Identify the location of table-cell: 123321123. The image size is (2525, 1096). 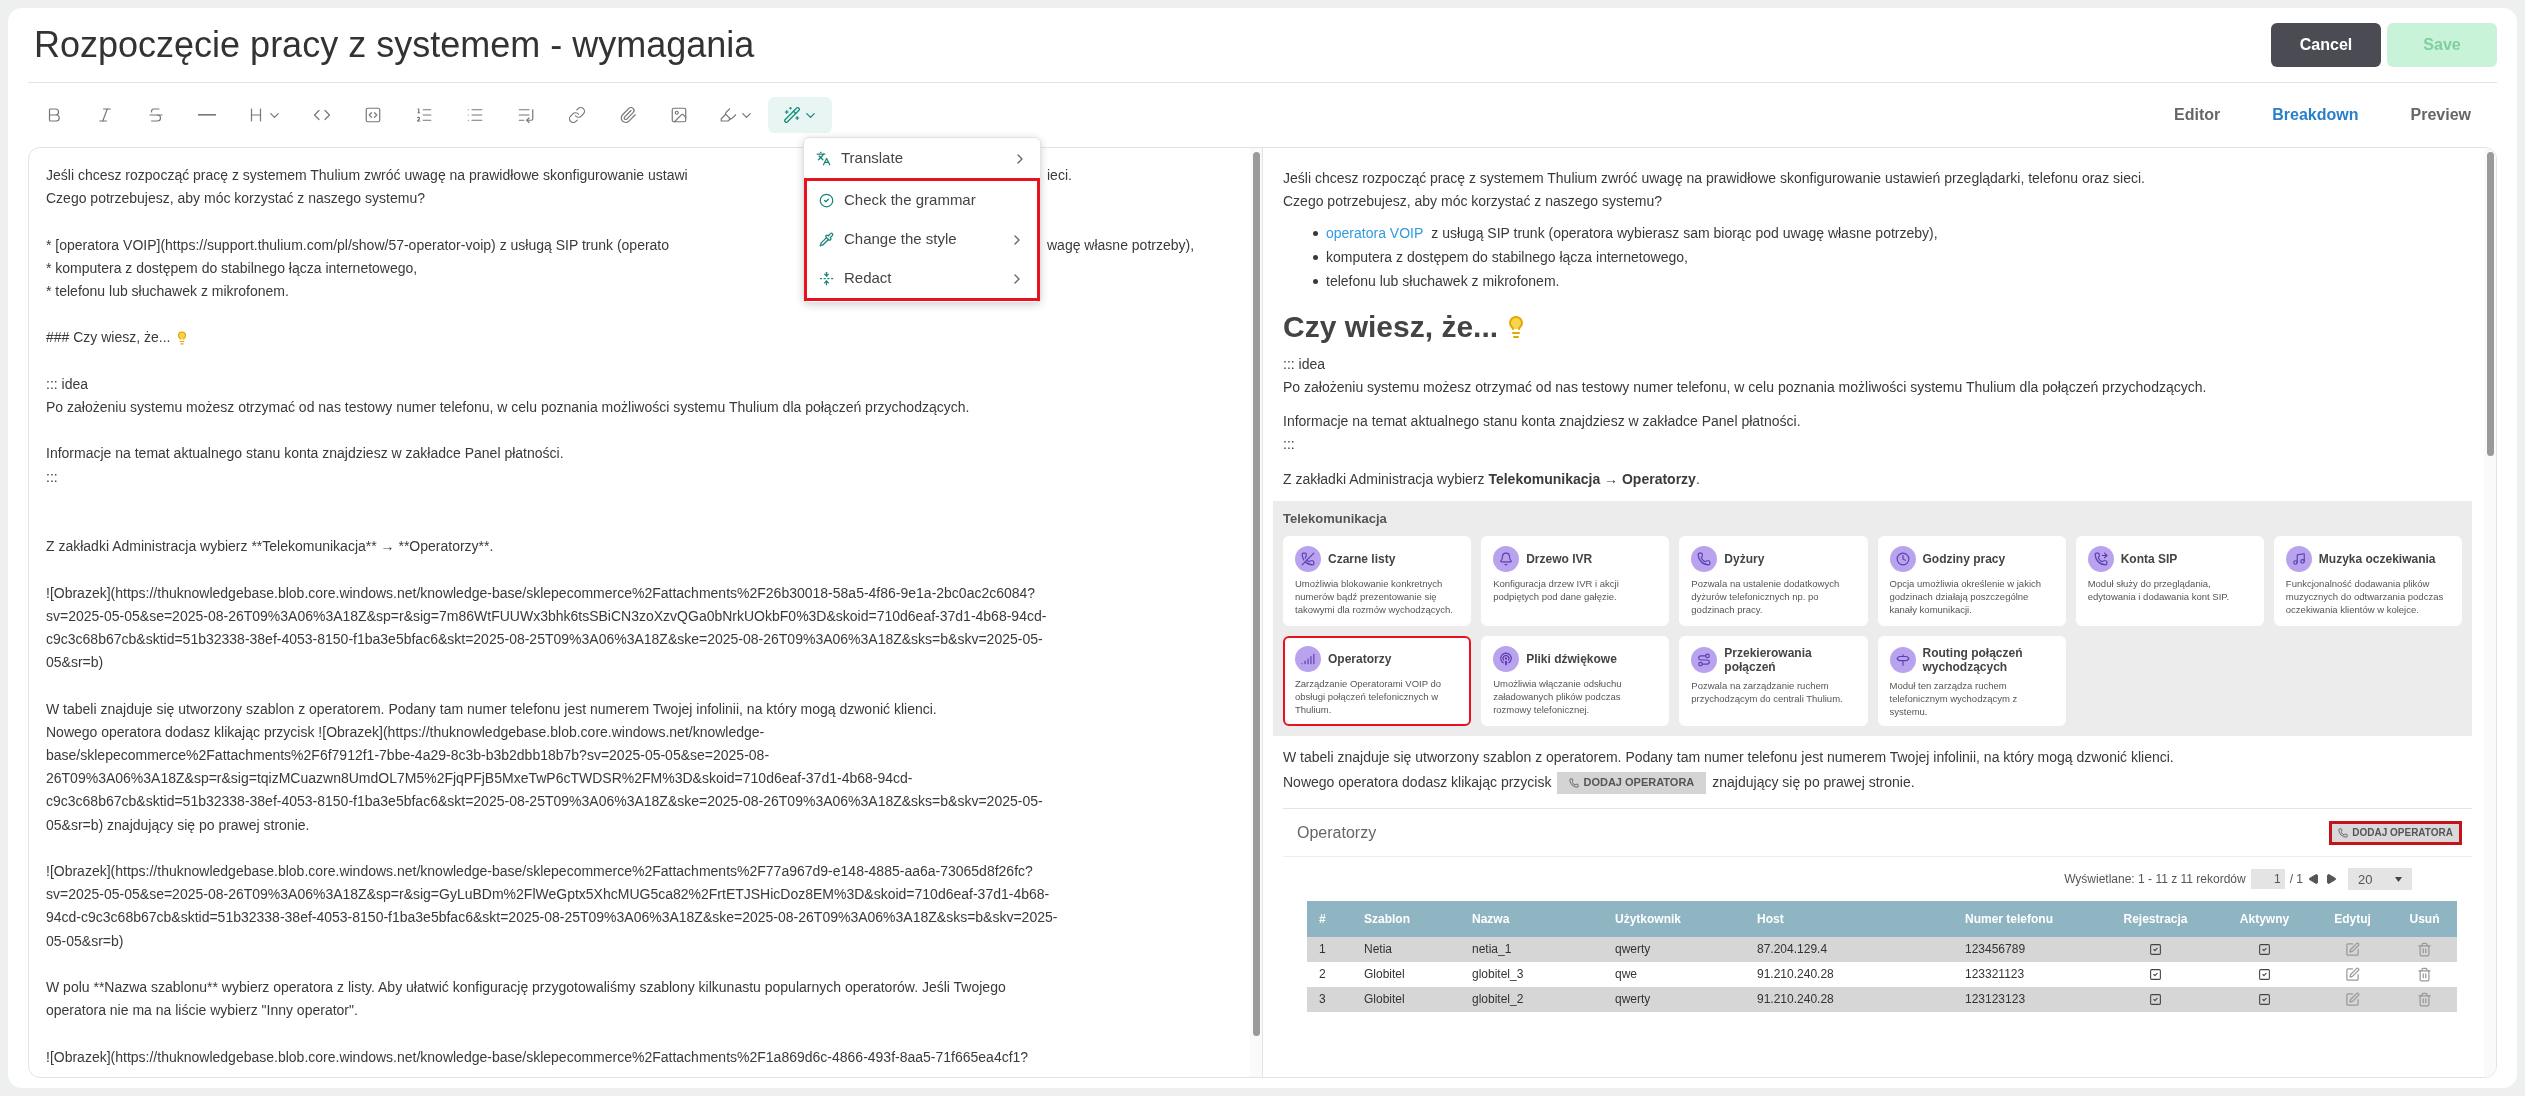
(1995, 974).